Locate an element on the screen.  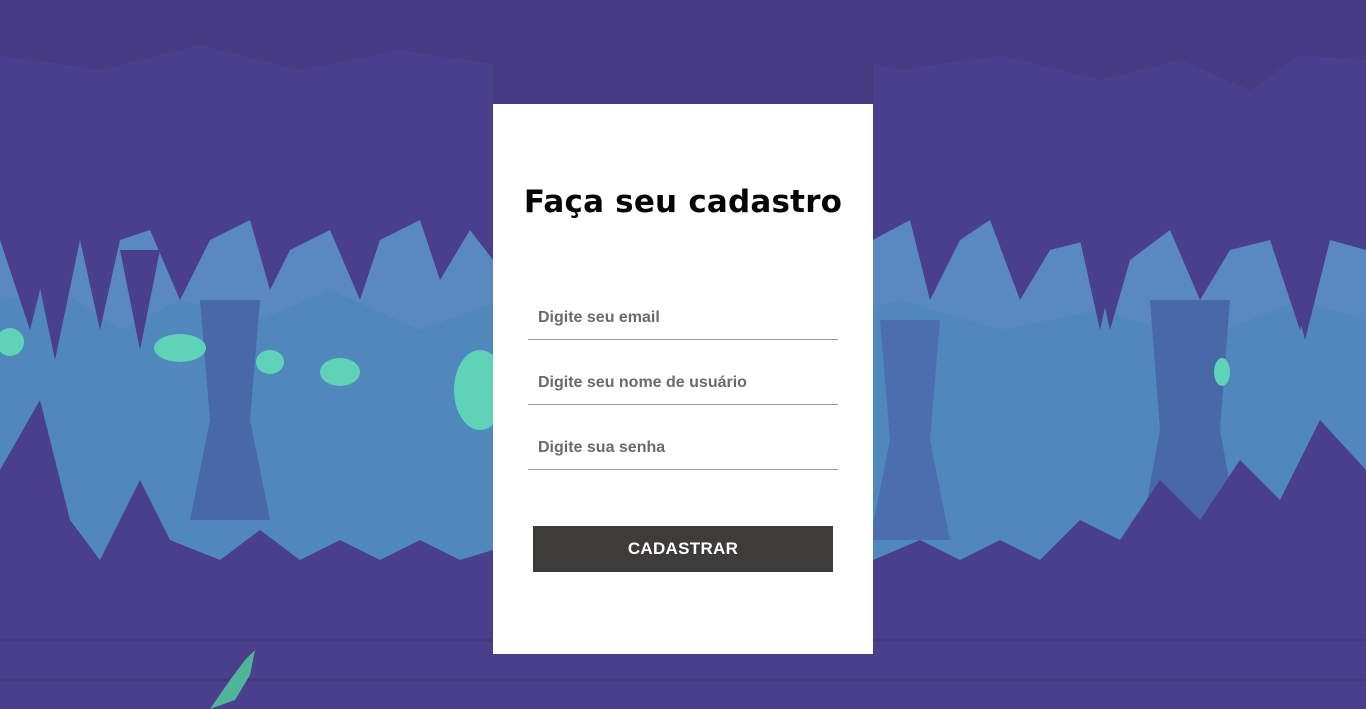
email-input is located at coordinates (683, 317).